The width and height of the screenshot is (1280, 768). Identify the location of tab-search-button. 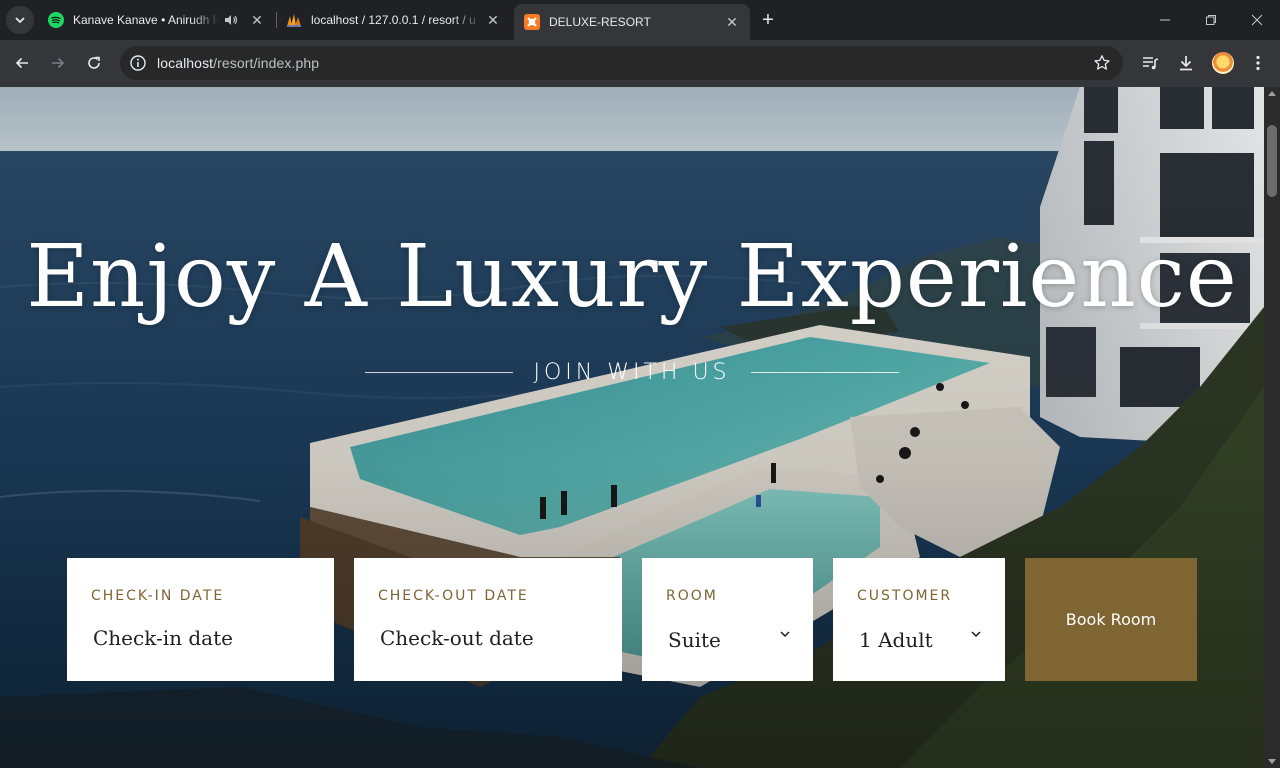
(20, 20).